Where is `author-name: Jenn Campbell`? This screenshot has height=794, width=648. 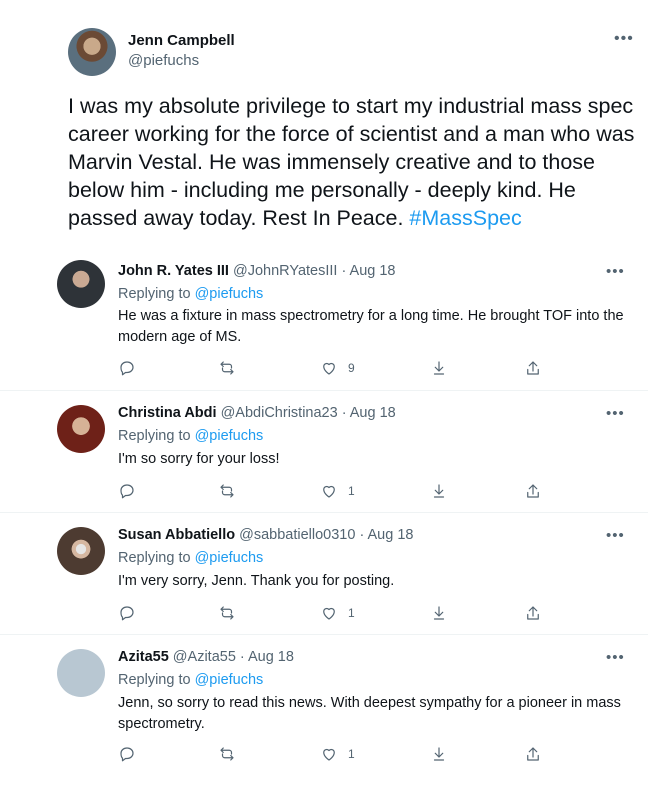 author-name: Jenn Campbell is located at coordinates (181, 40).